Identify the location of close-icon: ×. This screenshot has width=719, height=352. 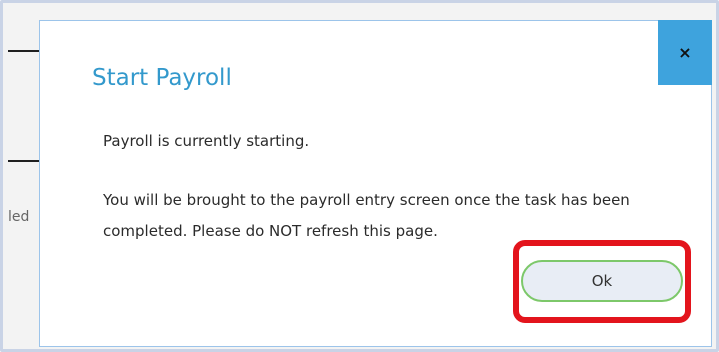
(685, 52).